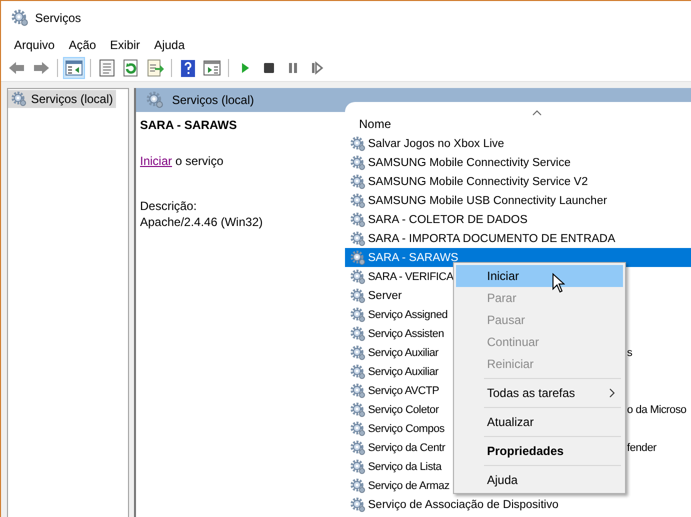 Image resolution: width=691 pixels, height=517 pixels. What do you see at coordinates (182, 161) in the screenshot?
I see `action-sentence: Iniciar o serviço` at bounding box center [182, 161].